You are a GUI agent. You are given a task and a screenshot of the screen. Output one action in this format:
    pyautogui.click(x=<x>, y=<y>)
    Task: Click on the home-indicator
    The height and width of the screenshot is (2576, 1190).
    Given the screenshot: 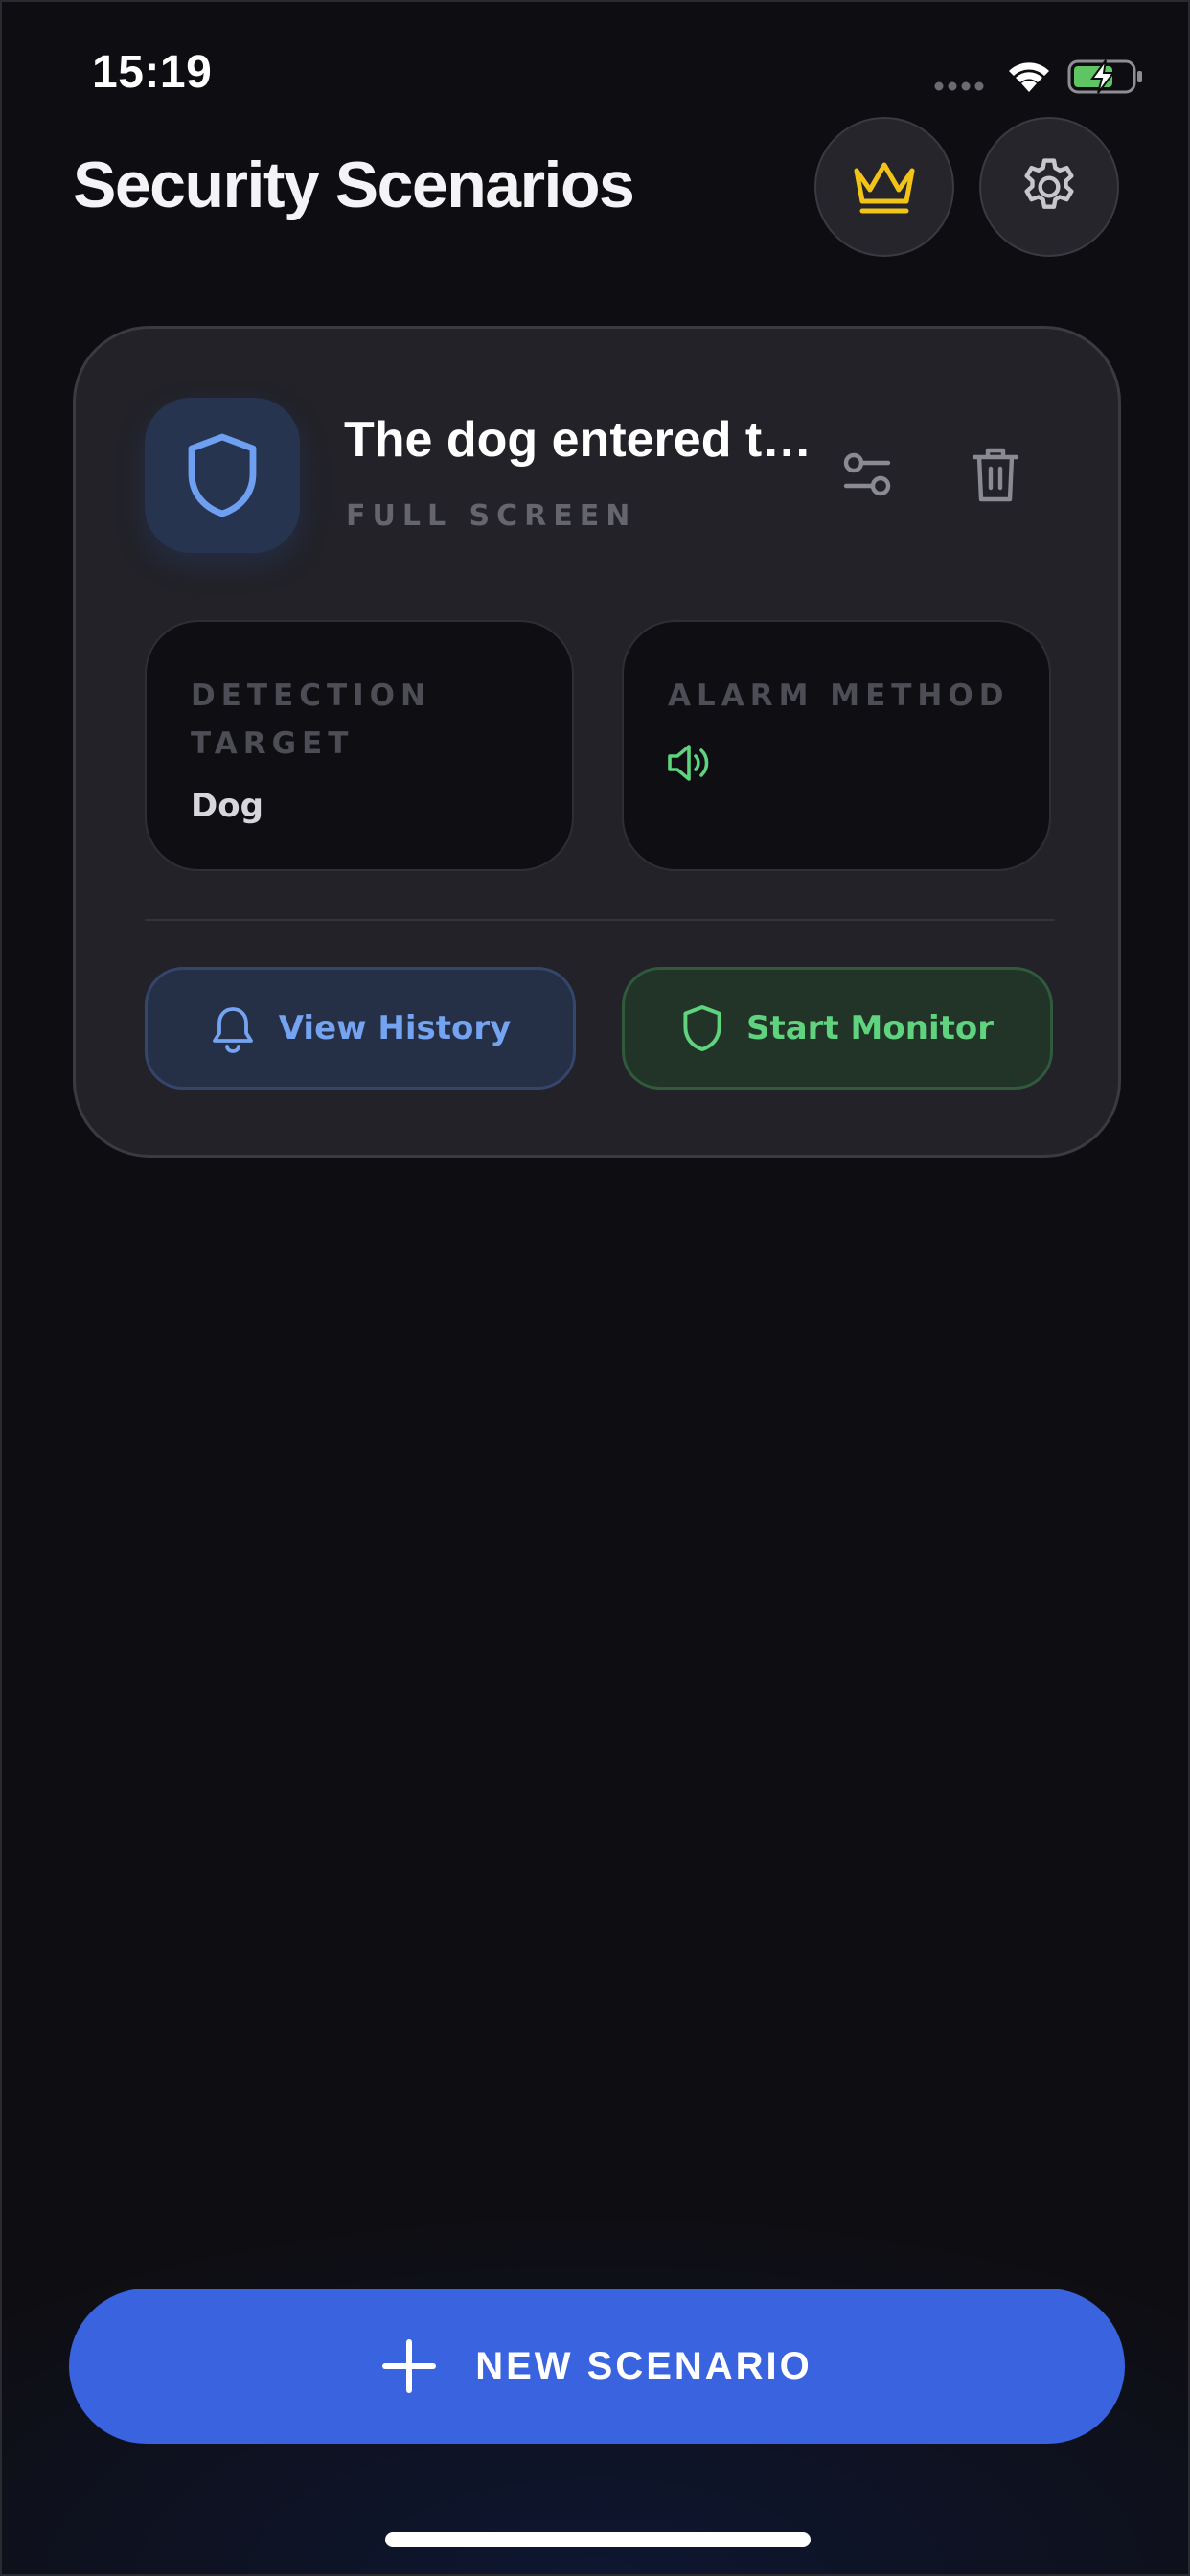 What is the action you would take?
    pyautogui.click(x=598, y=2539)
    